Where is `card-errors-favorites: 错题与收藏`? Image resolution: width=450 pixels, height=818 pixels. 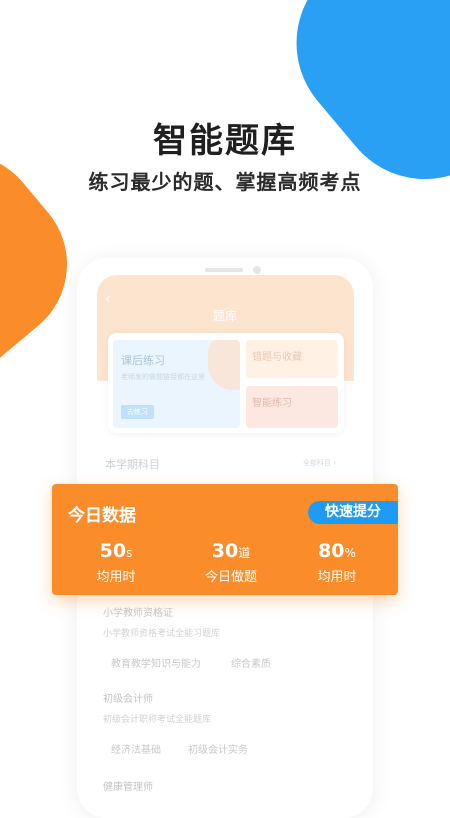 card-errors-favorites: 错题与收藏 is located at coordinates (292, 359).